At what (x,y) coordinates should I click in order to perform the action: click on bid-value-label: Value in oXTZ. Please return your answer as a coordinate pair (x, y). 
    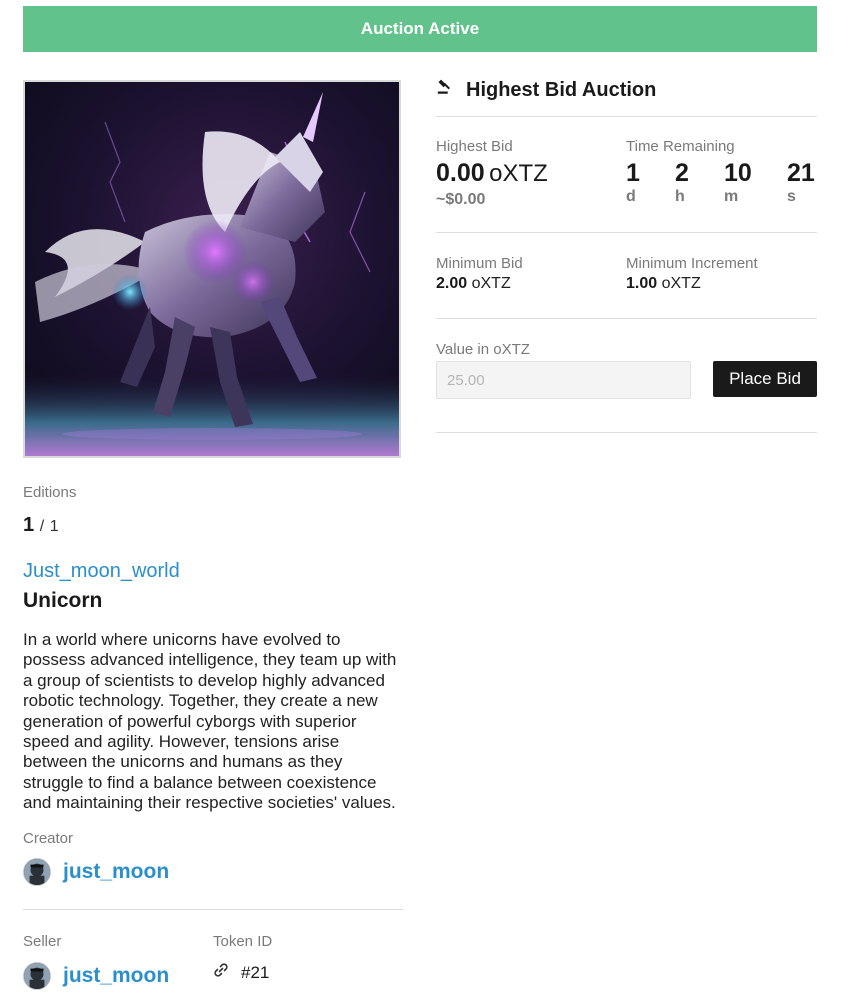
    Looking at the image, I should click on (483, 349).